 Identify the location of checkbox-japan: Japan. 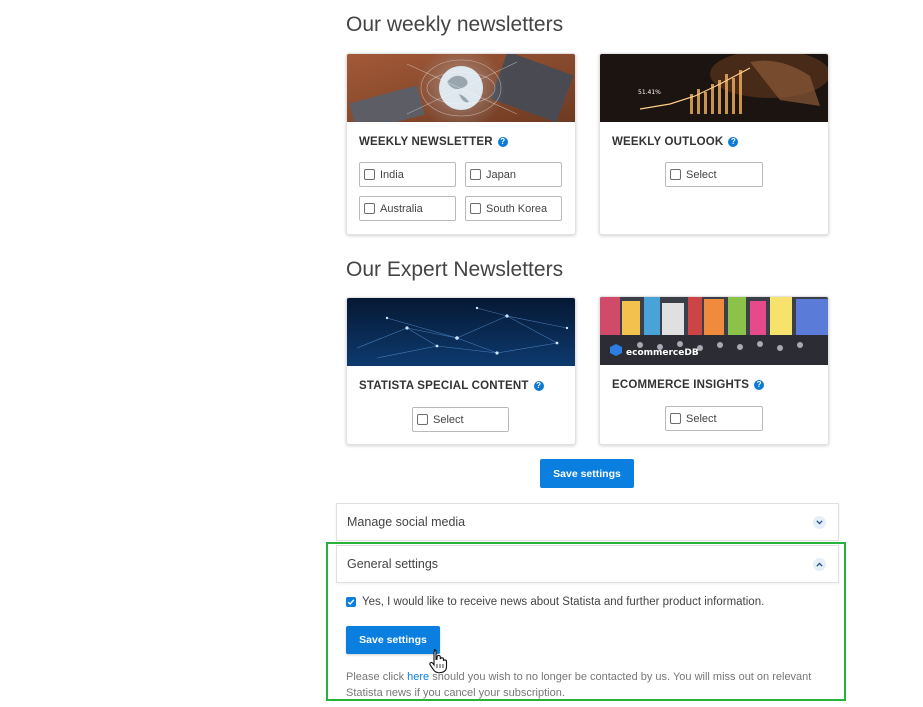
(513, 174).